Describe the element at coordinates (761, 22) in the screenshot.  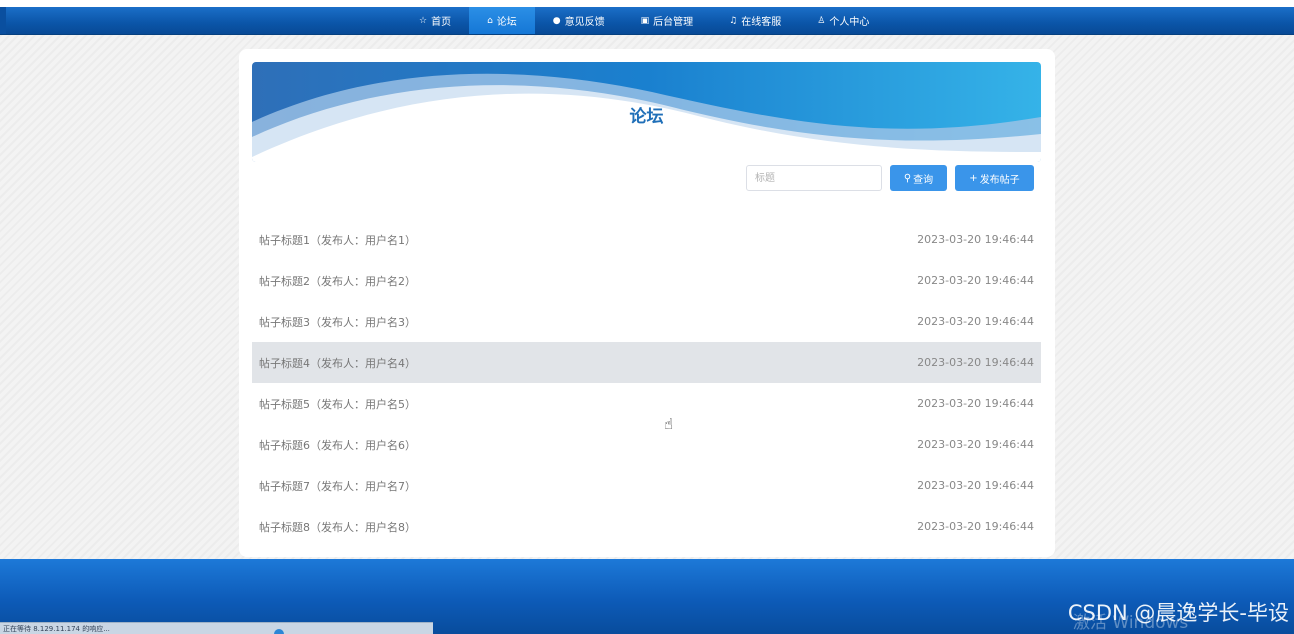
I see `nav-support-label: 在线客服` at that location.